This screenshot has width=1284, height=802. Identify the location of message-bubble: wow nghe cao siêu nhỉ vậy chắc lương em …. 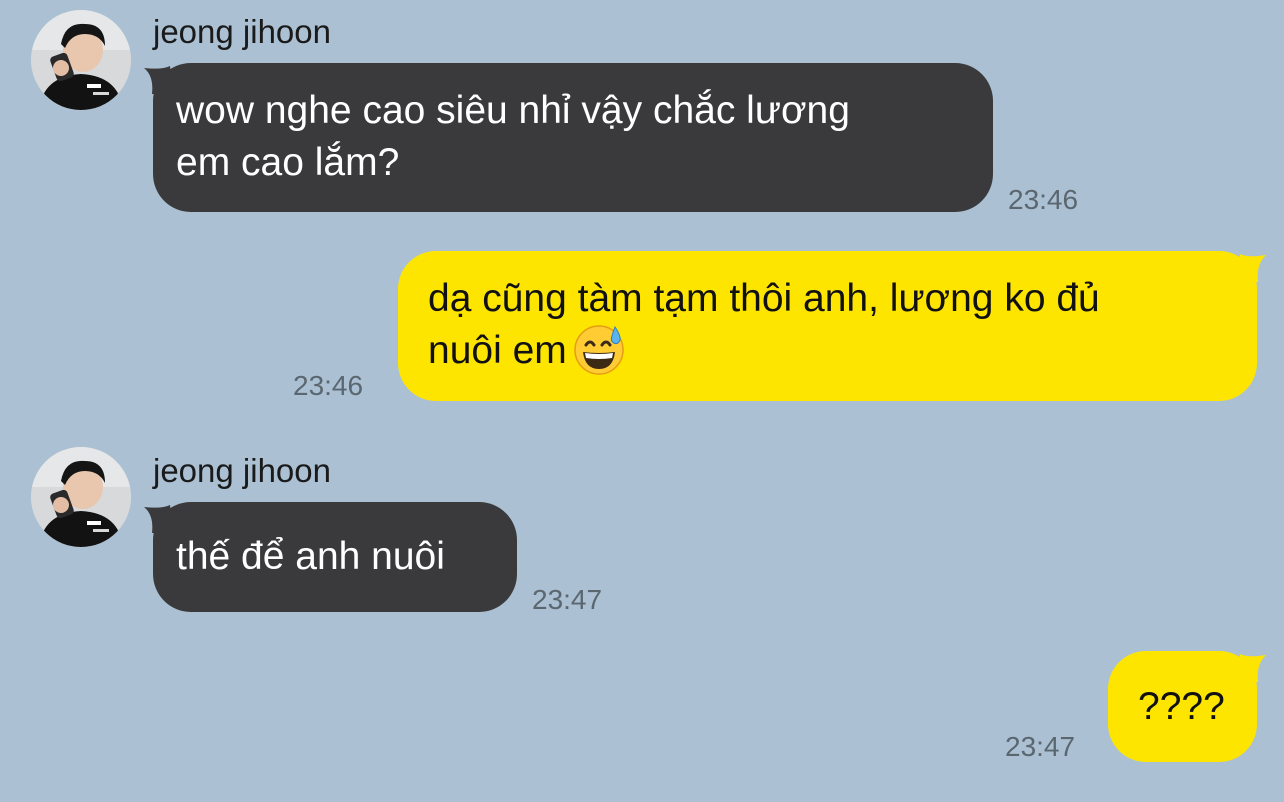
(573, 137).